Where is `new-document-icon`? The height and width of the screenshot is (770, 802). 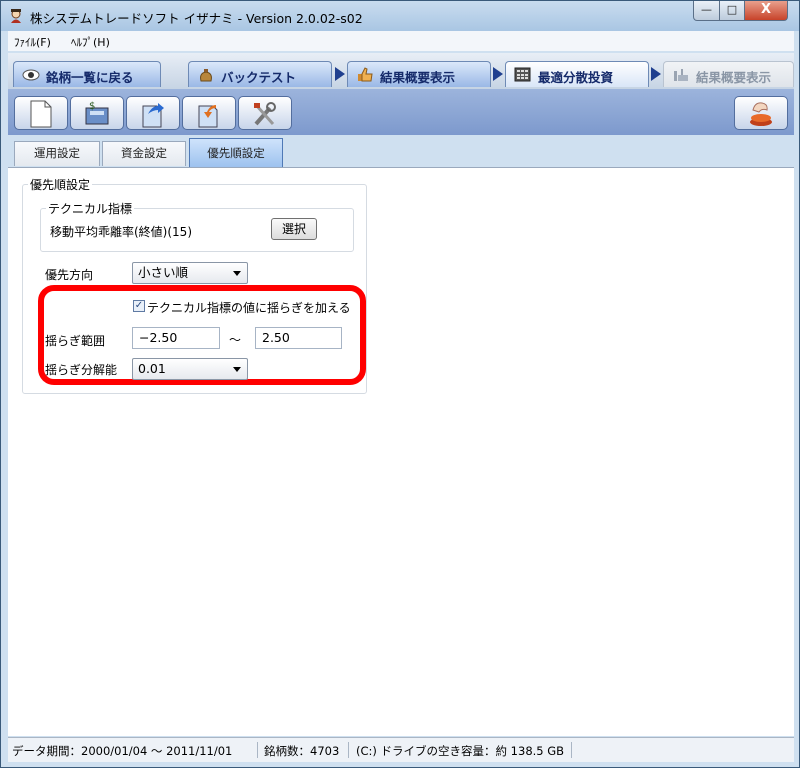 new-document-icon is located at coordinates (41, 114).